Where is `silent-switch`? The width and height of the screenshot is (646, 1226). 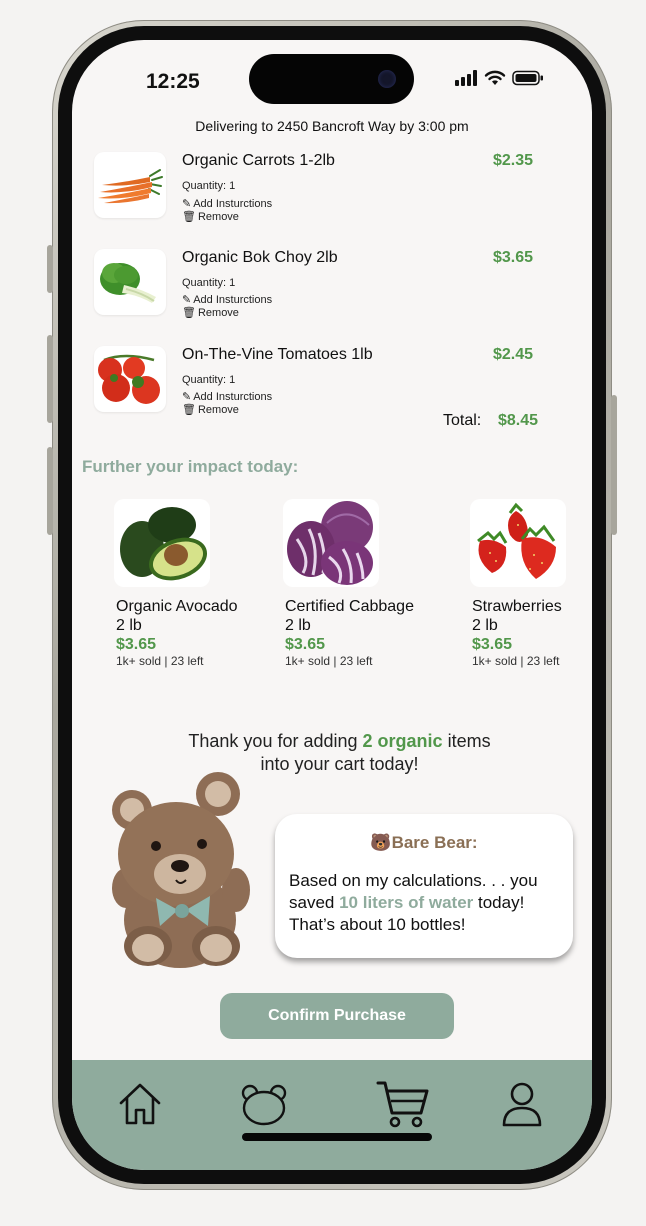
silent-switch is located at coordinates (50, 269).